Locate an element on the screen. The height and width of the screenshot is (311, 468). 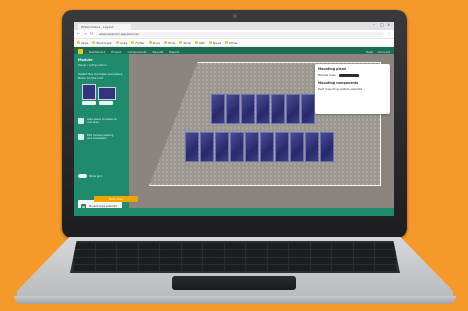
sidebar-title: Module is located at coordinates (85, 60).